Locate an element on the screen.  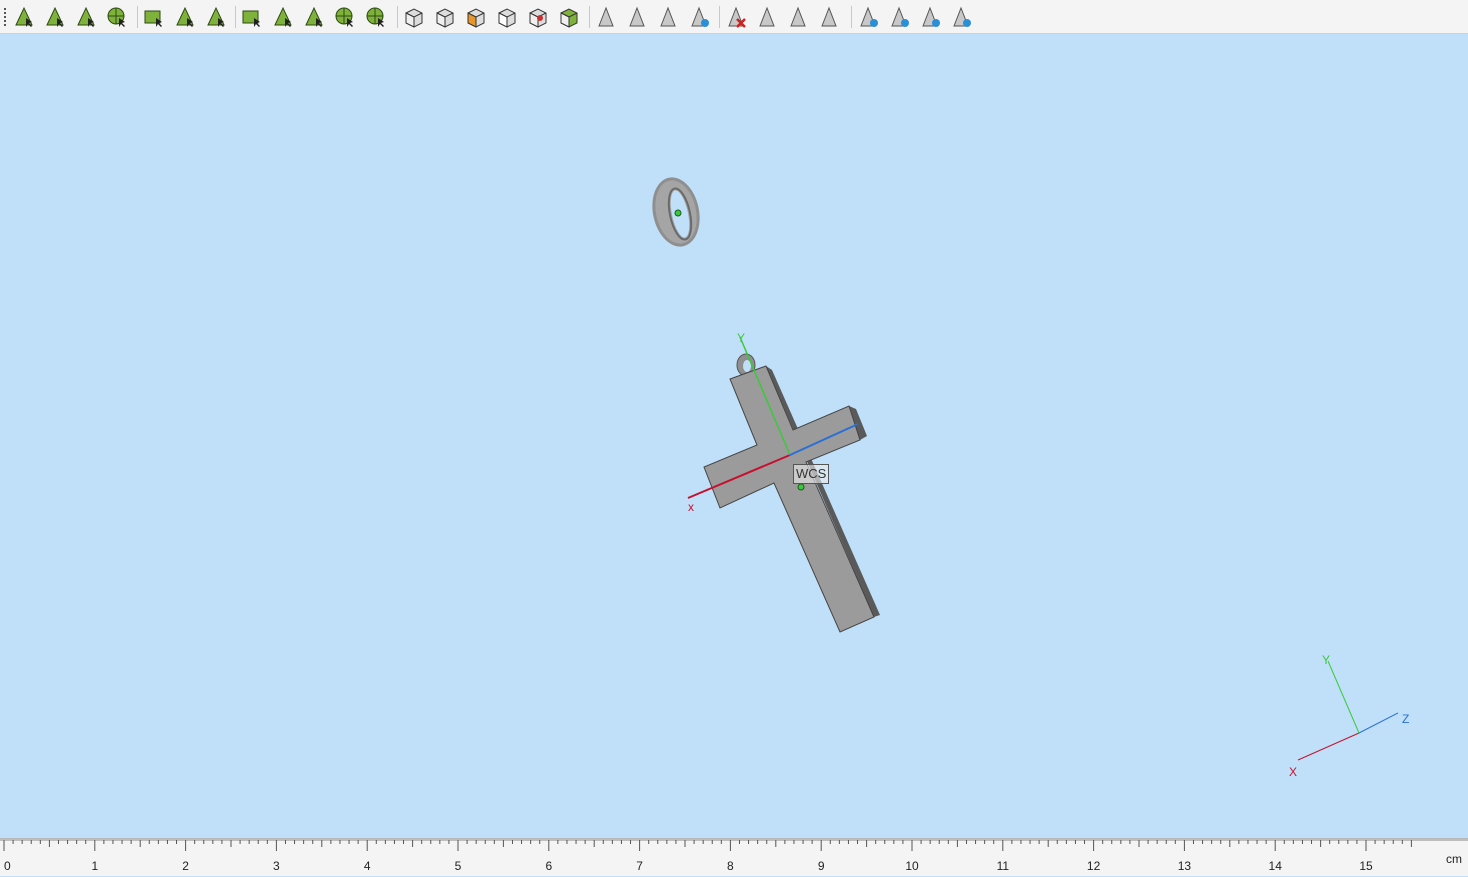
arrow-globe-button is located at coordinates (699, 17).